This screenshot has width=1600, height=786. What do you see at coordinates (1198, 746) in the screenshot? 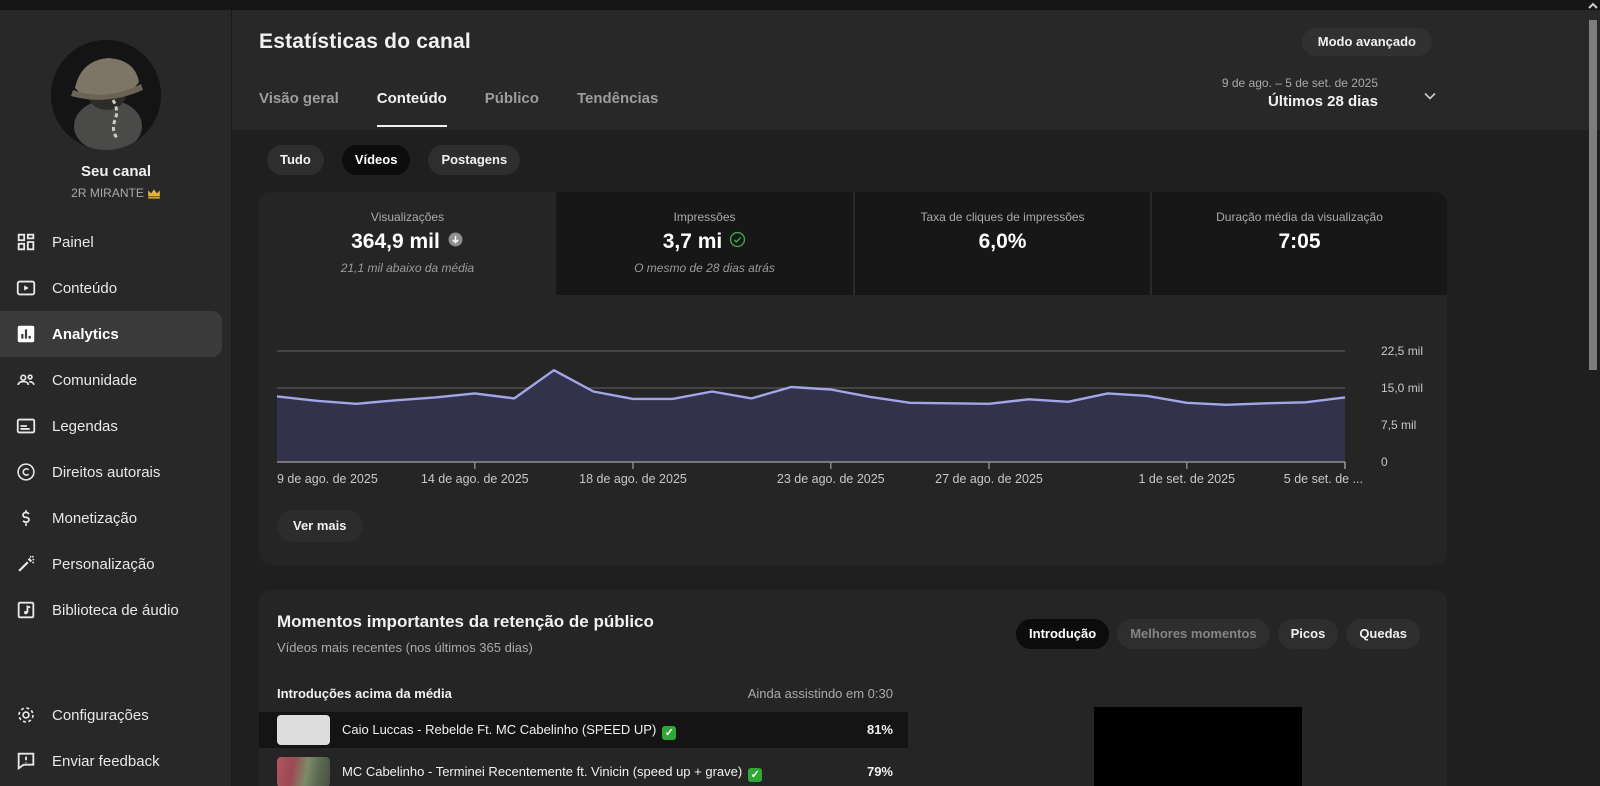
I see `retention-video-player` at bounding box center [1198, 746].